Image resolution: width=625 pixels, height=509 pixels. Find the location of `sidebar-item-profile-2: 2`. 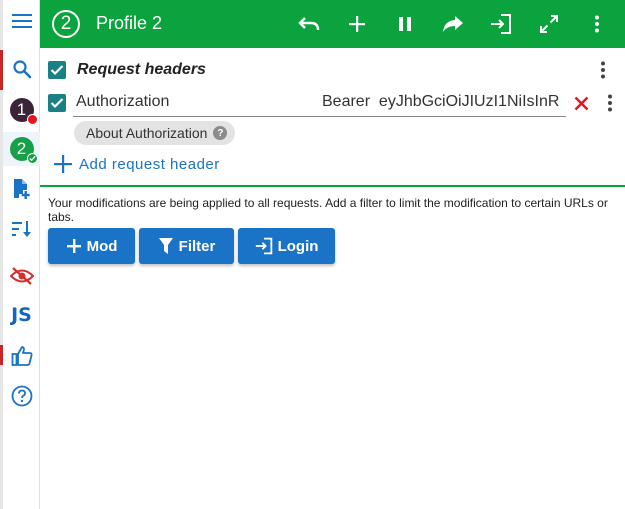

sidebar-item-profile-2: 2 is located at coordinates (21, 149).